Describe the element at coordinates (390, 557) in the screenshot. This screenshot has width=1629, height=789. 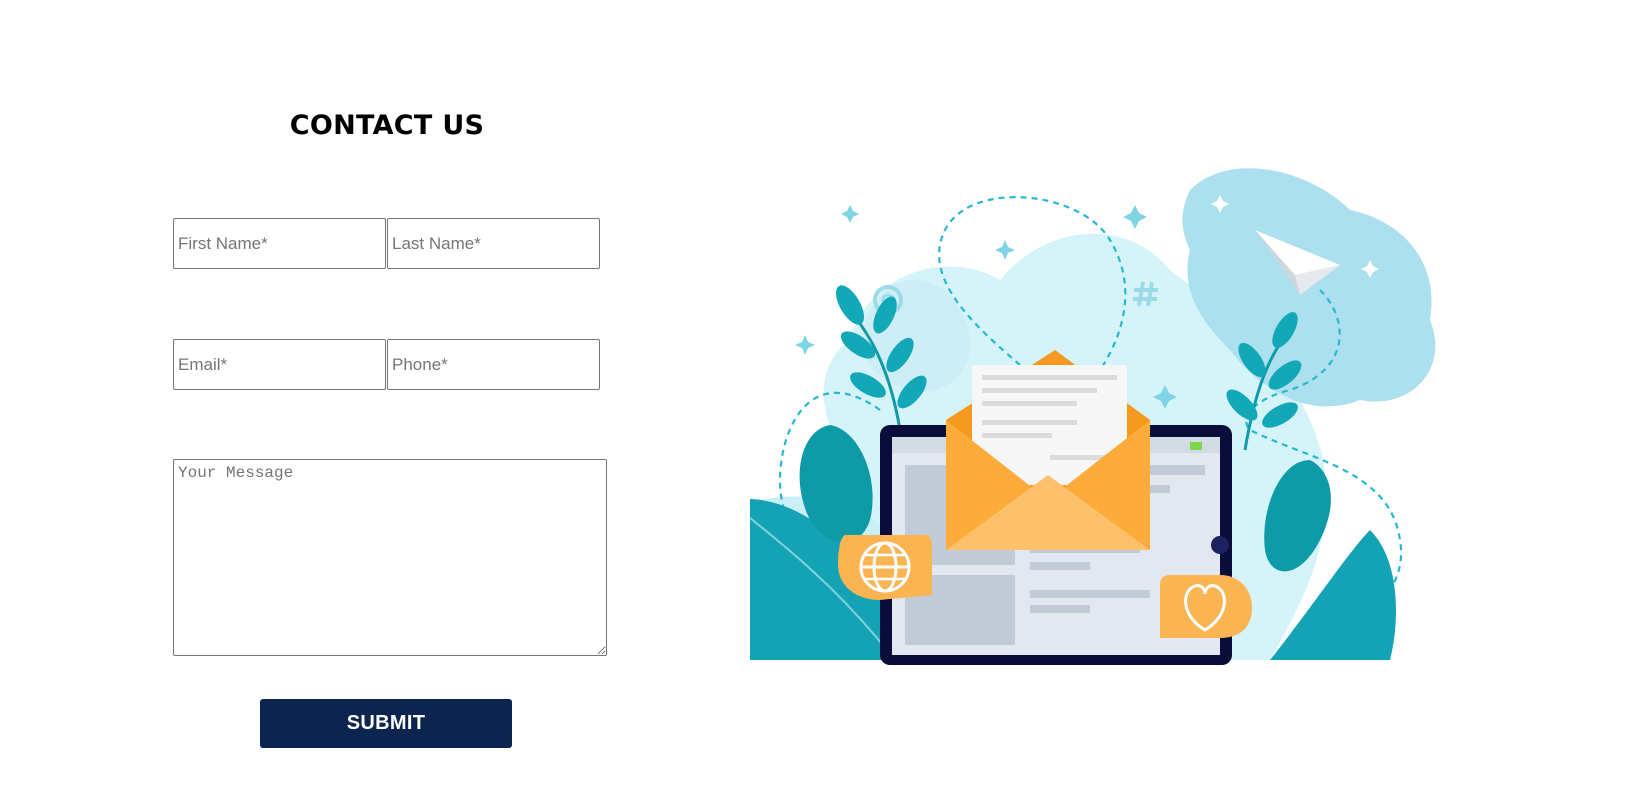
I see `message-textarea` at that location.